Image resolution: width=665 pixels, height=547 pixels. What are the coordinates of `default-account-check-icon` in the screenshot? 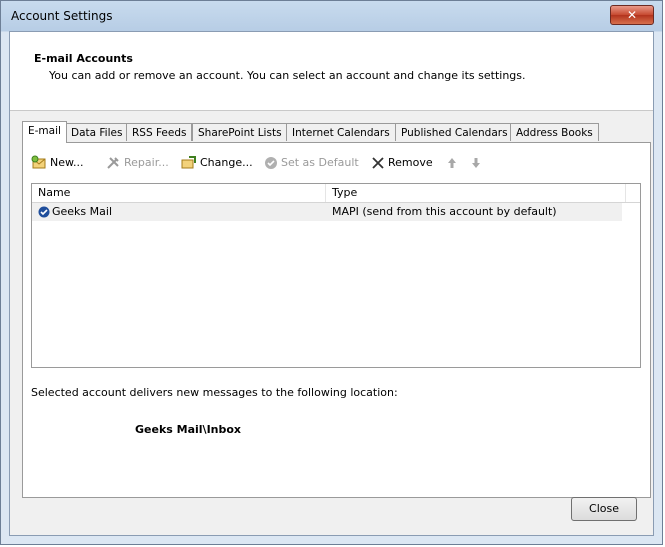 It's located at (44, 212).